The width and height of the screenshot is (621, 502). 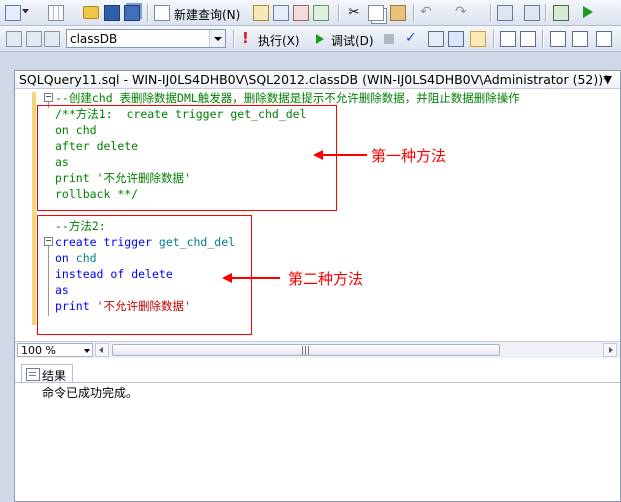 What do you see at coordinates (478, 39) in the screenshot?
I see `results-to-text-icon` at bounding box center [478, 39].